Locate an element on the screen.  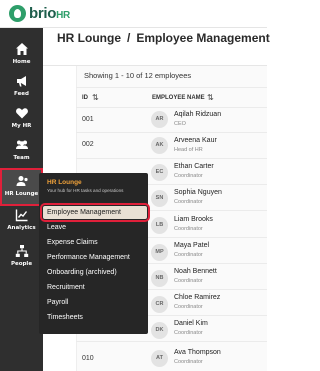
menu-item-leave: Leave is located at coordinates (56, 227).